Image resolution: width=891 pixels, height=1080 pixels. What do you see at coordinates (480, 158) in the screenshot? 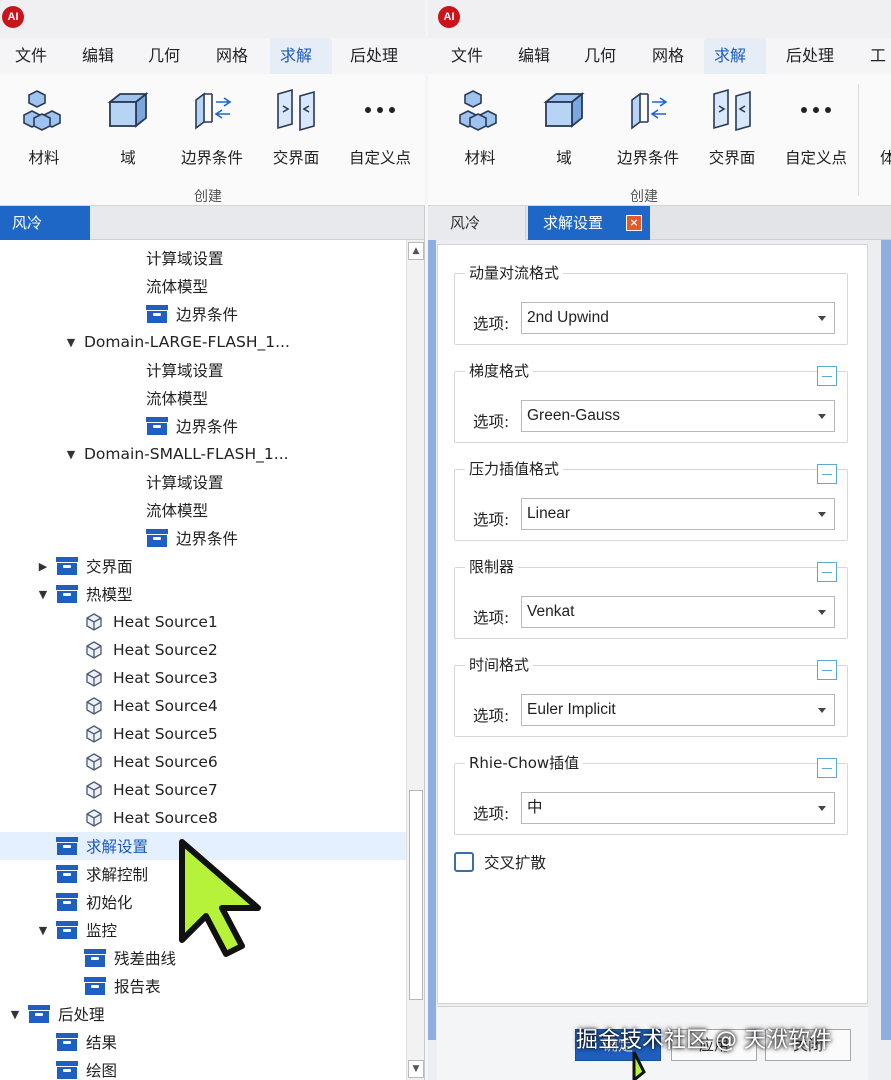
I see `material-label: 材料` at bounding box center [480, 158].